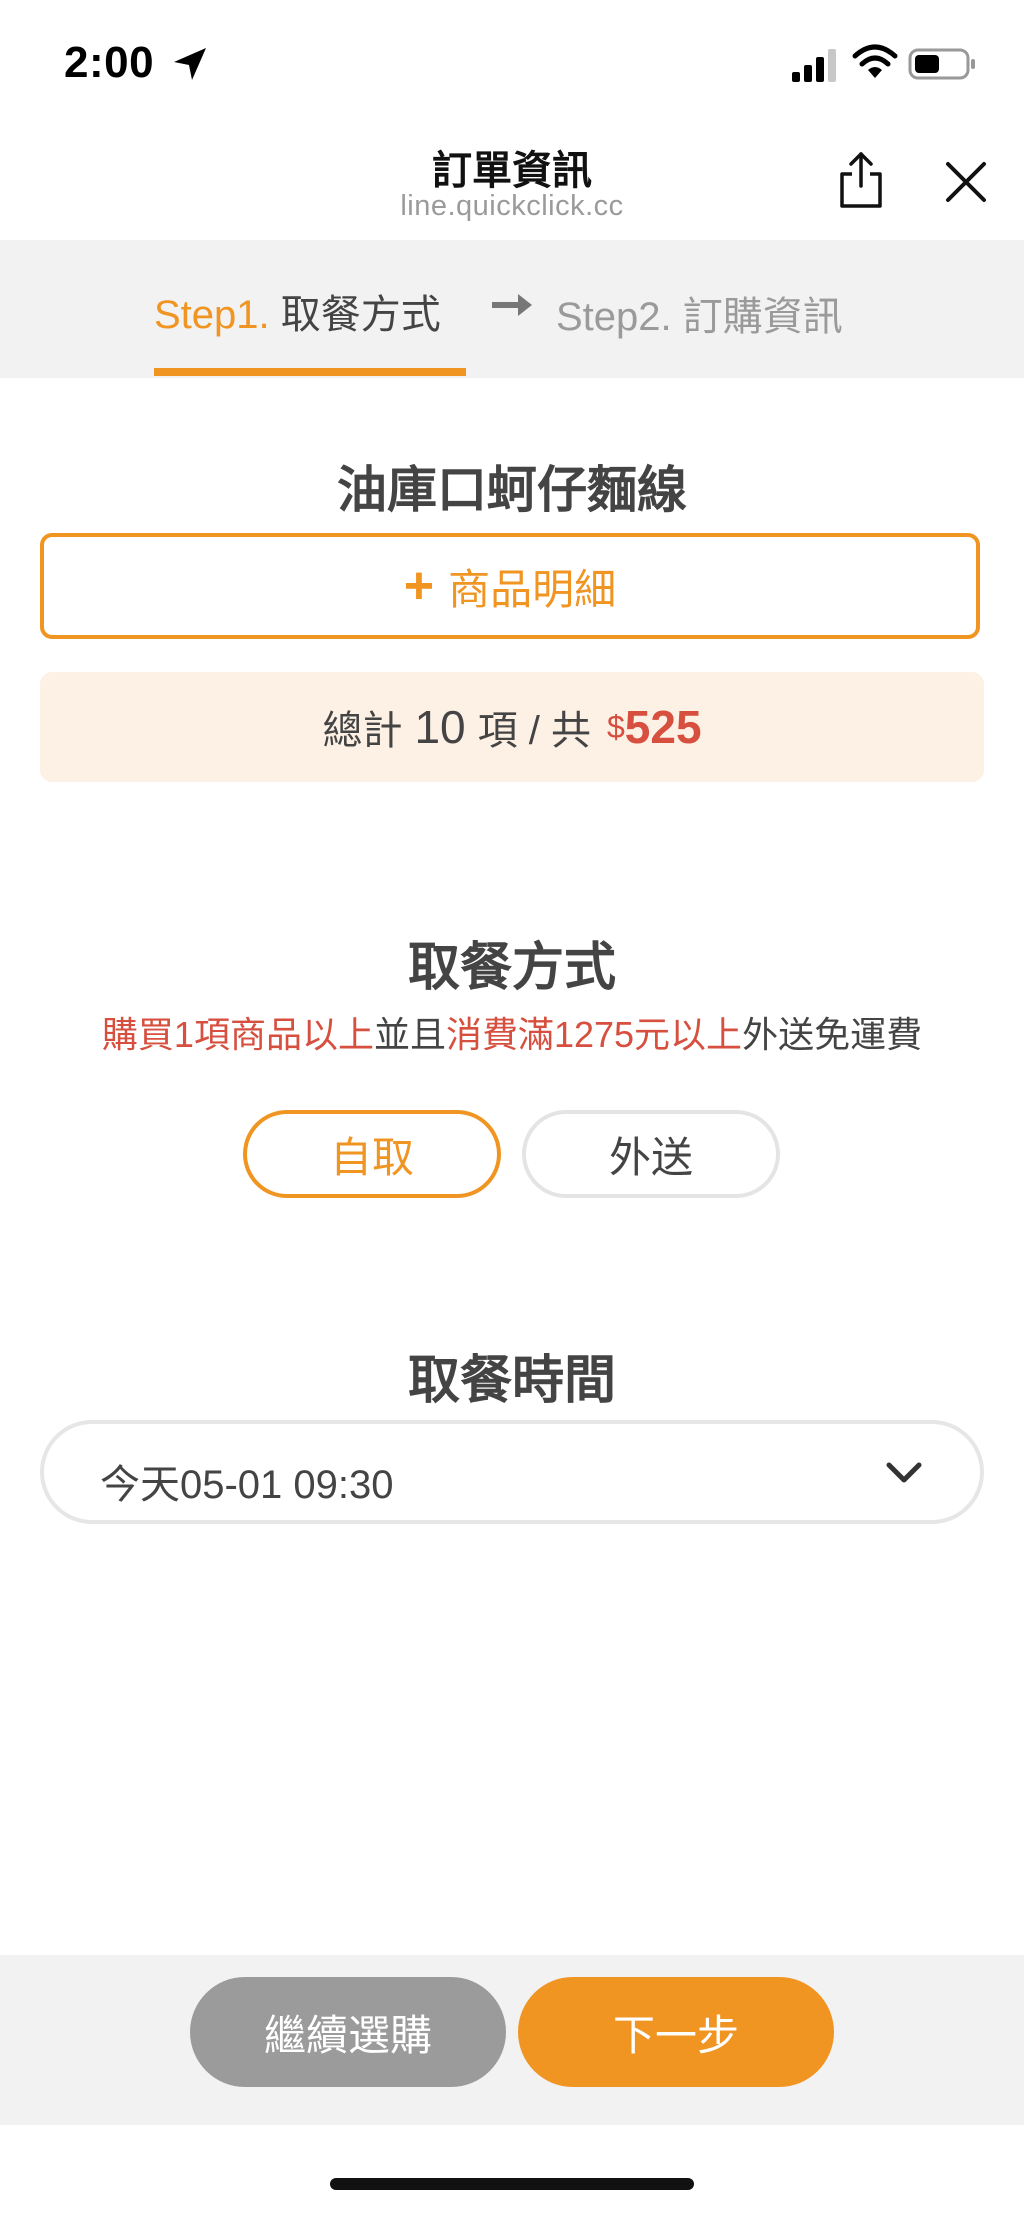 This screenshot has width=1024, height=2216. What do you see at coordinates (372, 1154) in the screenshot?
I see `pickup-option-self: 自取` at bounding box center [372, 1154].